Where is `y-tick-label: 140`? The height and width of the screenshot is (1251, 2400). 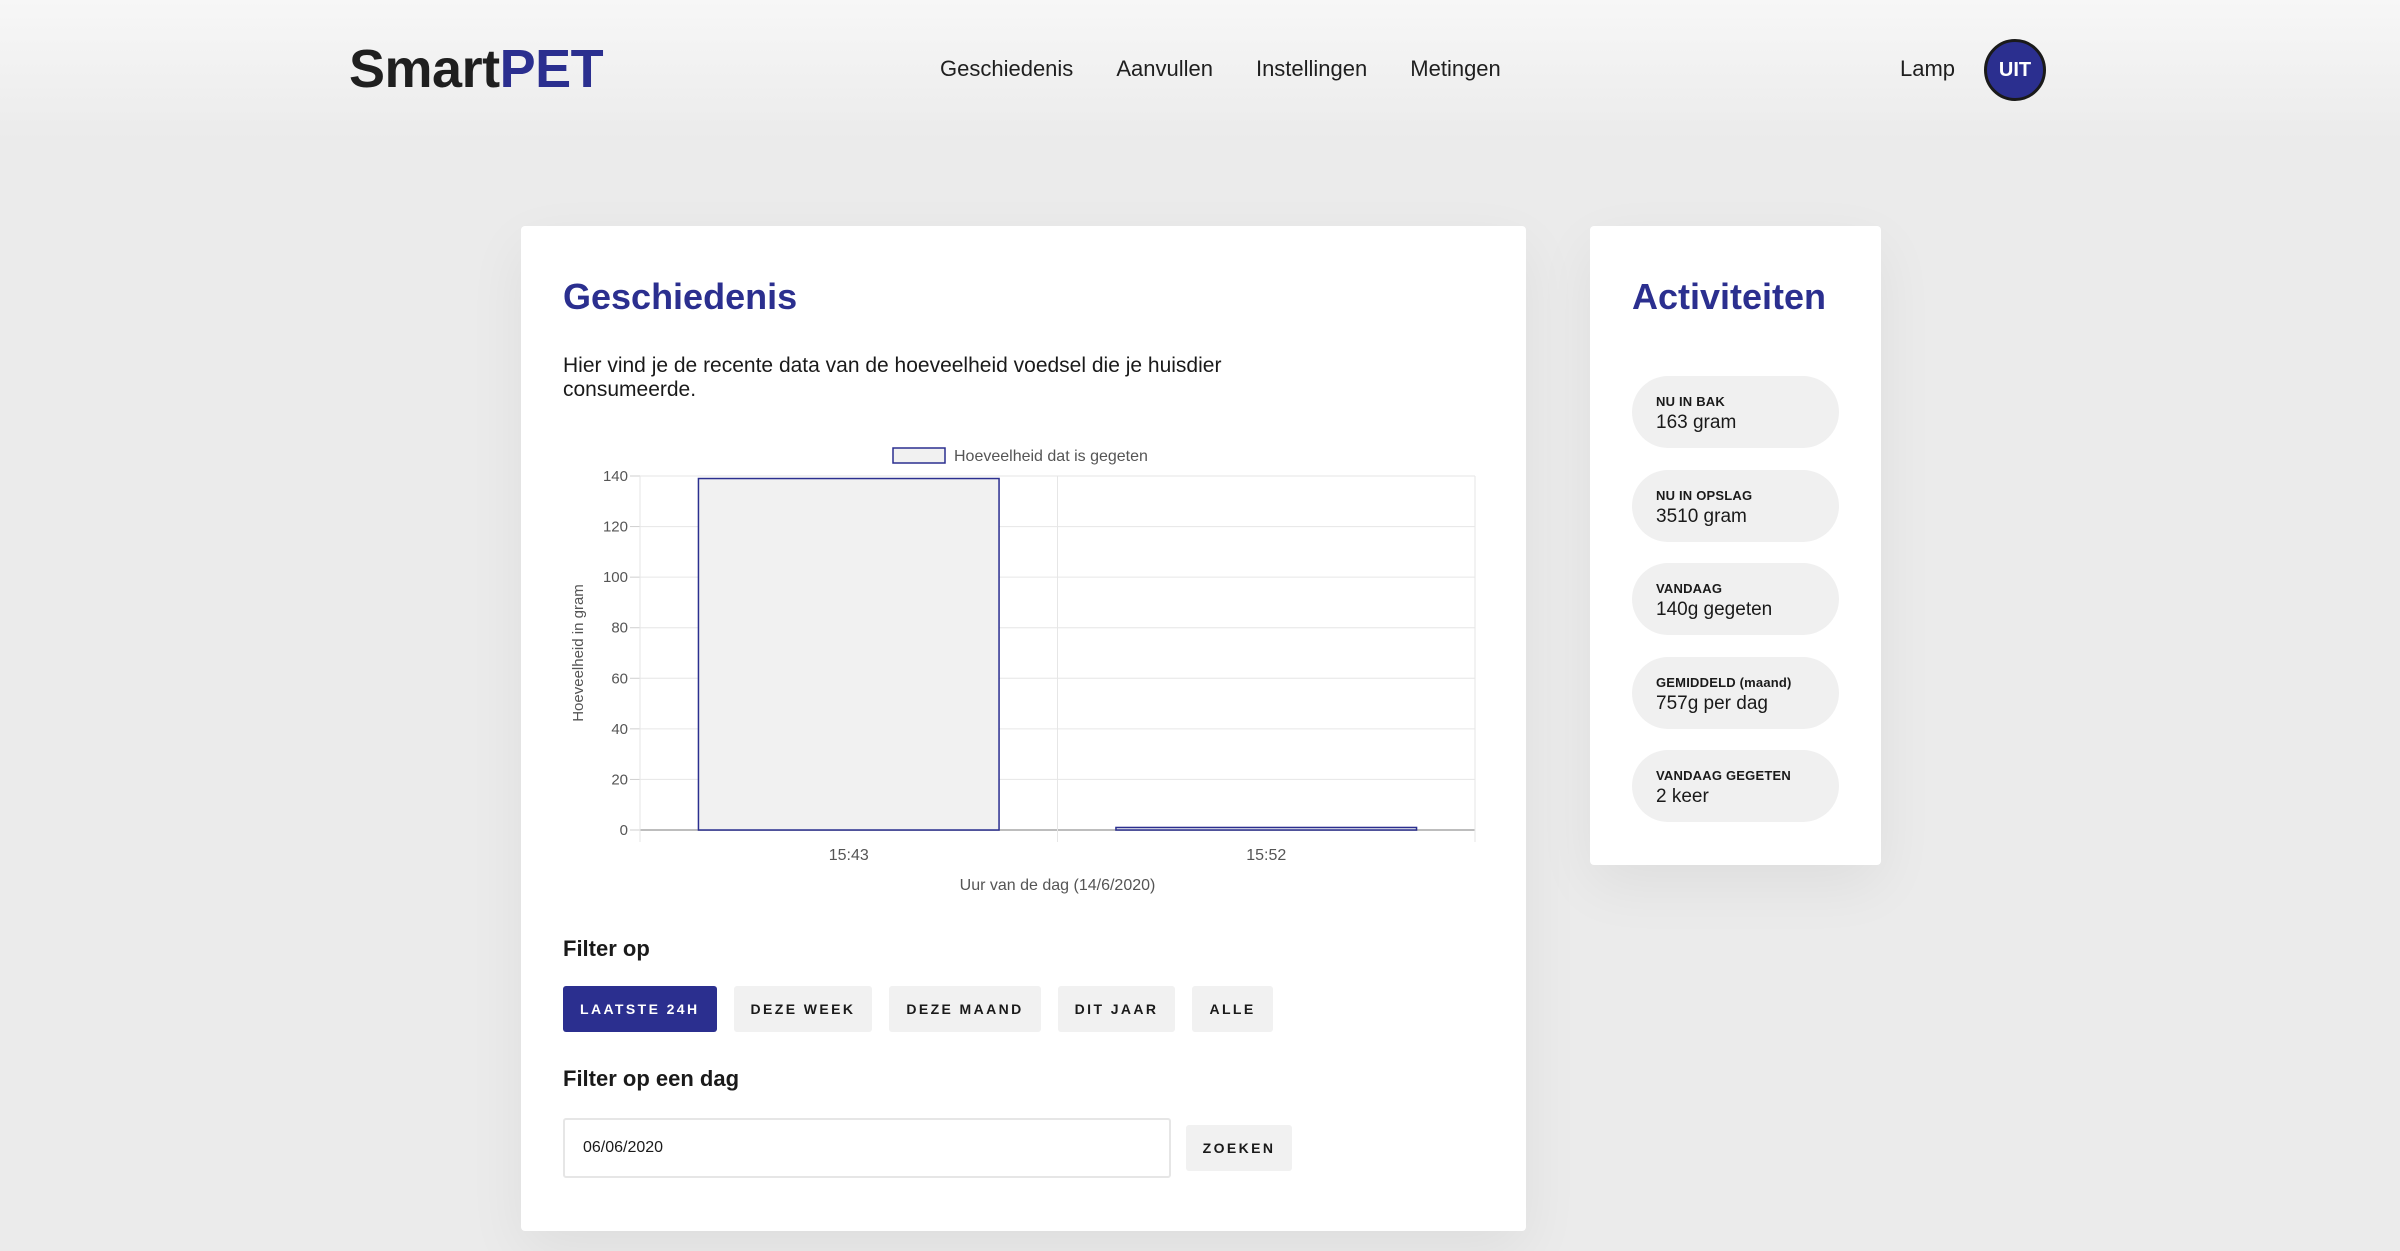 y-tick-label: 140 is located at coordinates (615, 476).